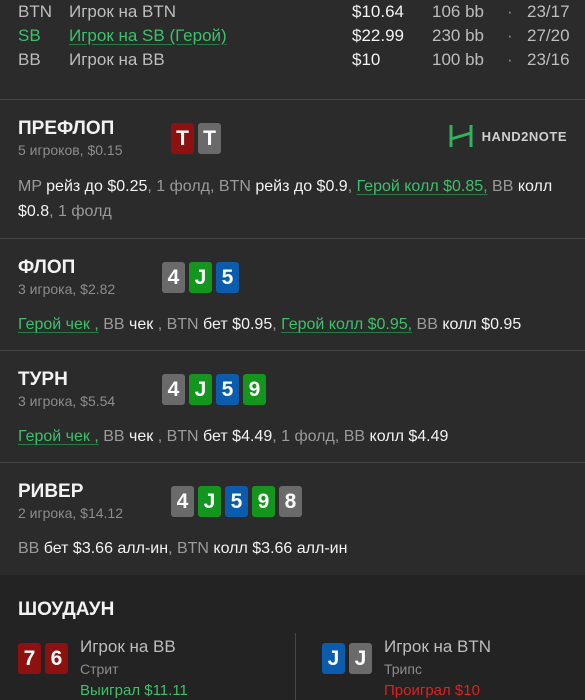 The width and height of the screenshot is (585, 700). Describe the element at coordinates (438, 646) in the screenshot. I see `showdown-player-name: Игрок на BTN` at that location.